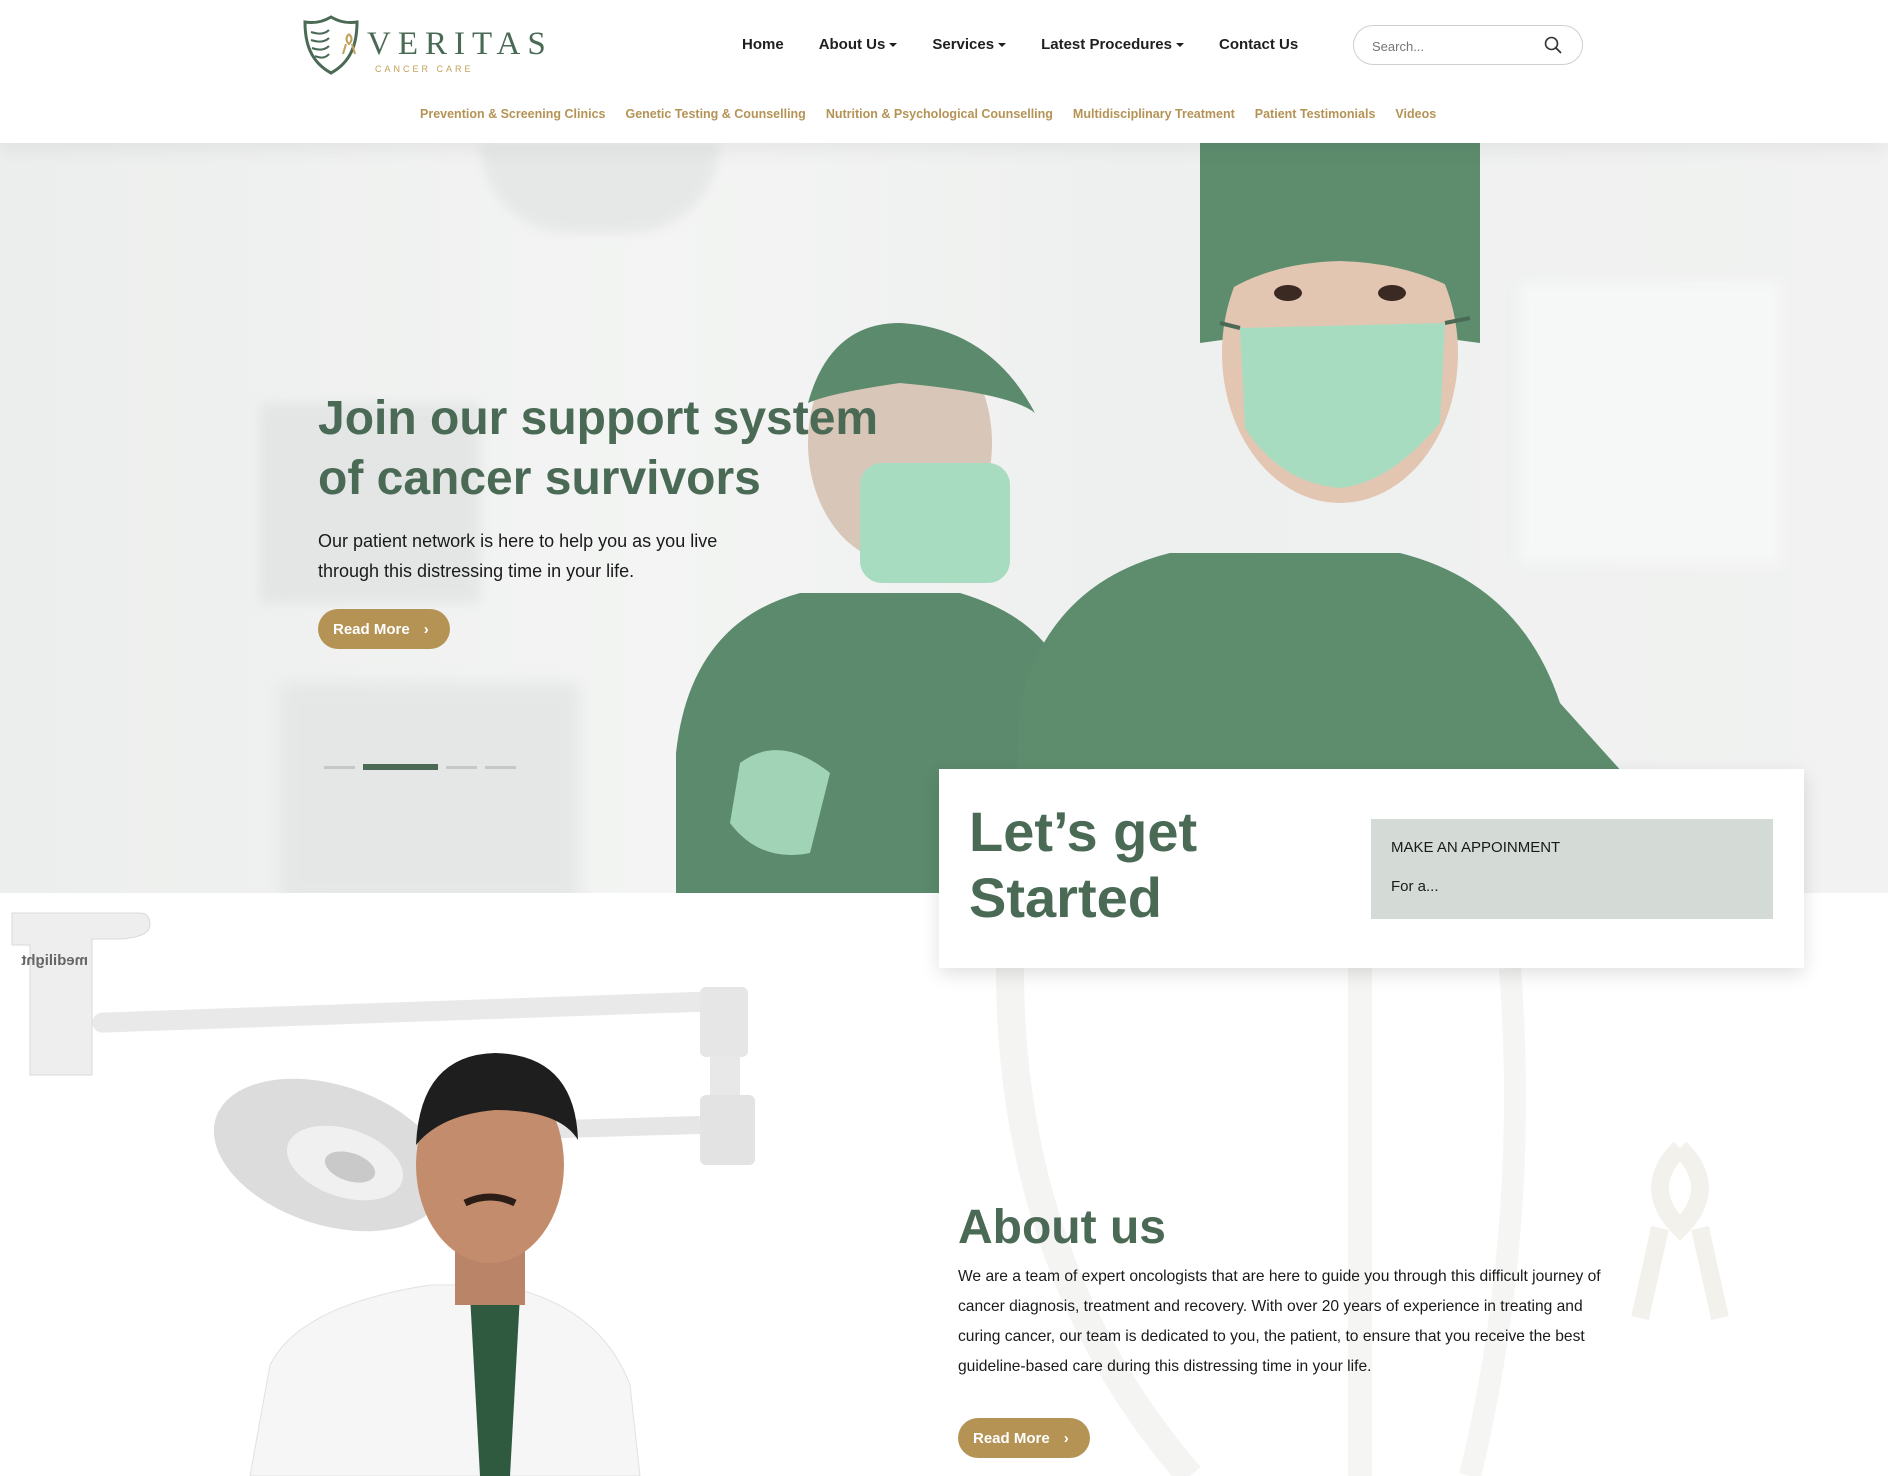 The height and width of the screenshot is (1476, 1888). I want to click on nav-contact-us: Contact Us, so click(1258, 44).